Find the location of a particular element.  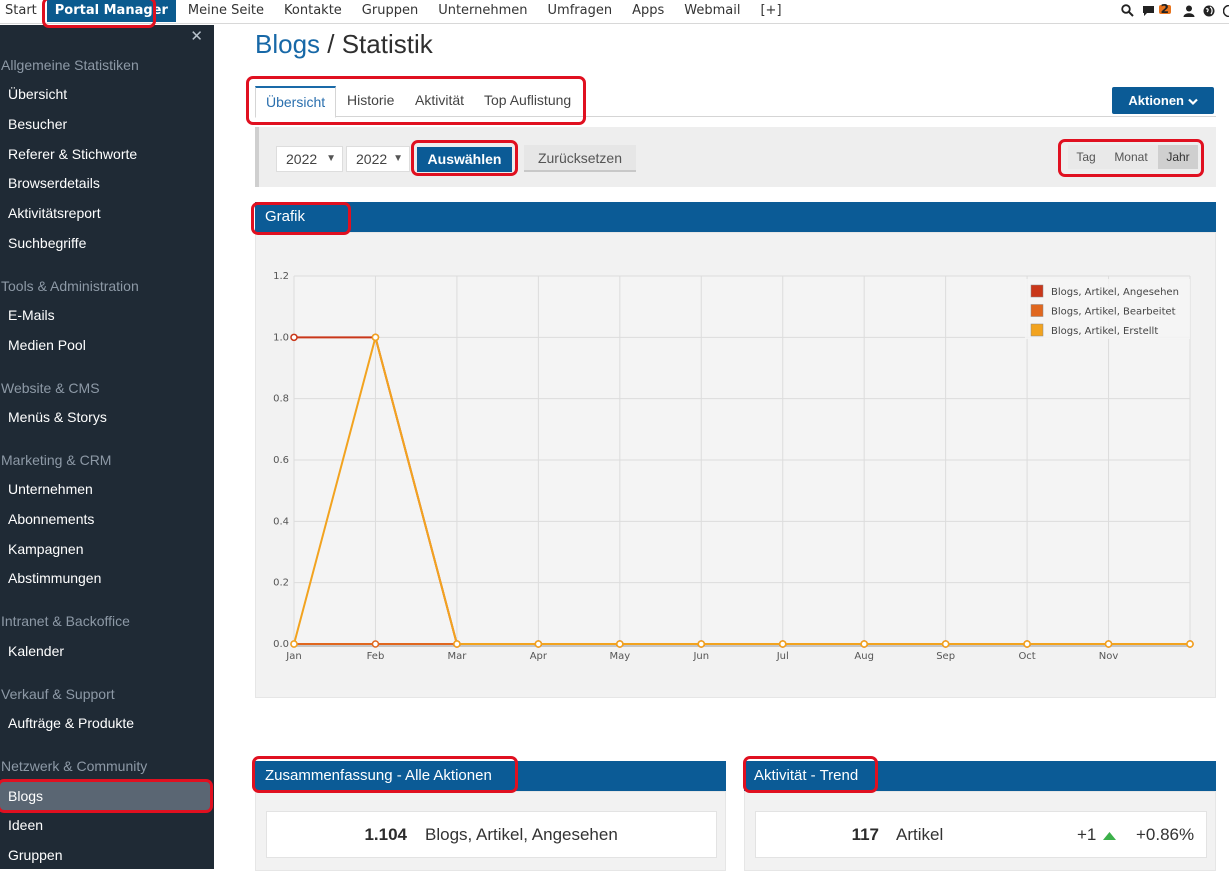

y-tick-label: 0.0 is located at coordinates (281, 644).